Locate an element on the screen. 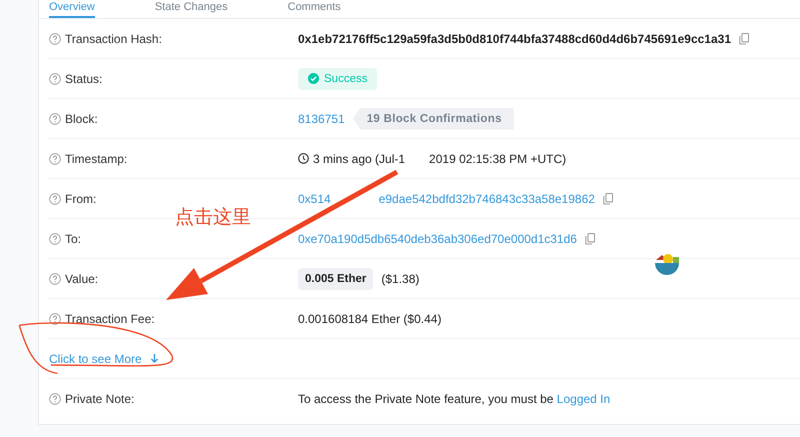 The height and width of the screenshot is (437, 800). tab: Overview is located at coordinates (72, 9).